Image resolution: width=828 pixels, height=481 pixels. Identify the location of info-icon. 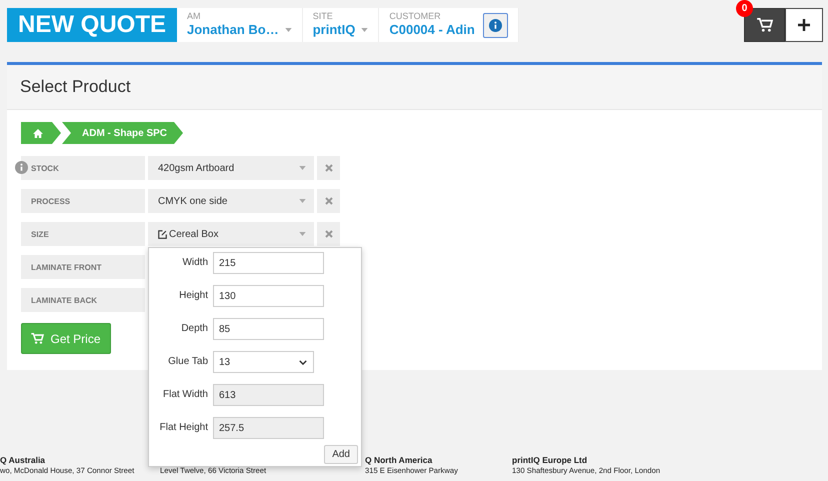
(495, 25).